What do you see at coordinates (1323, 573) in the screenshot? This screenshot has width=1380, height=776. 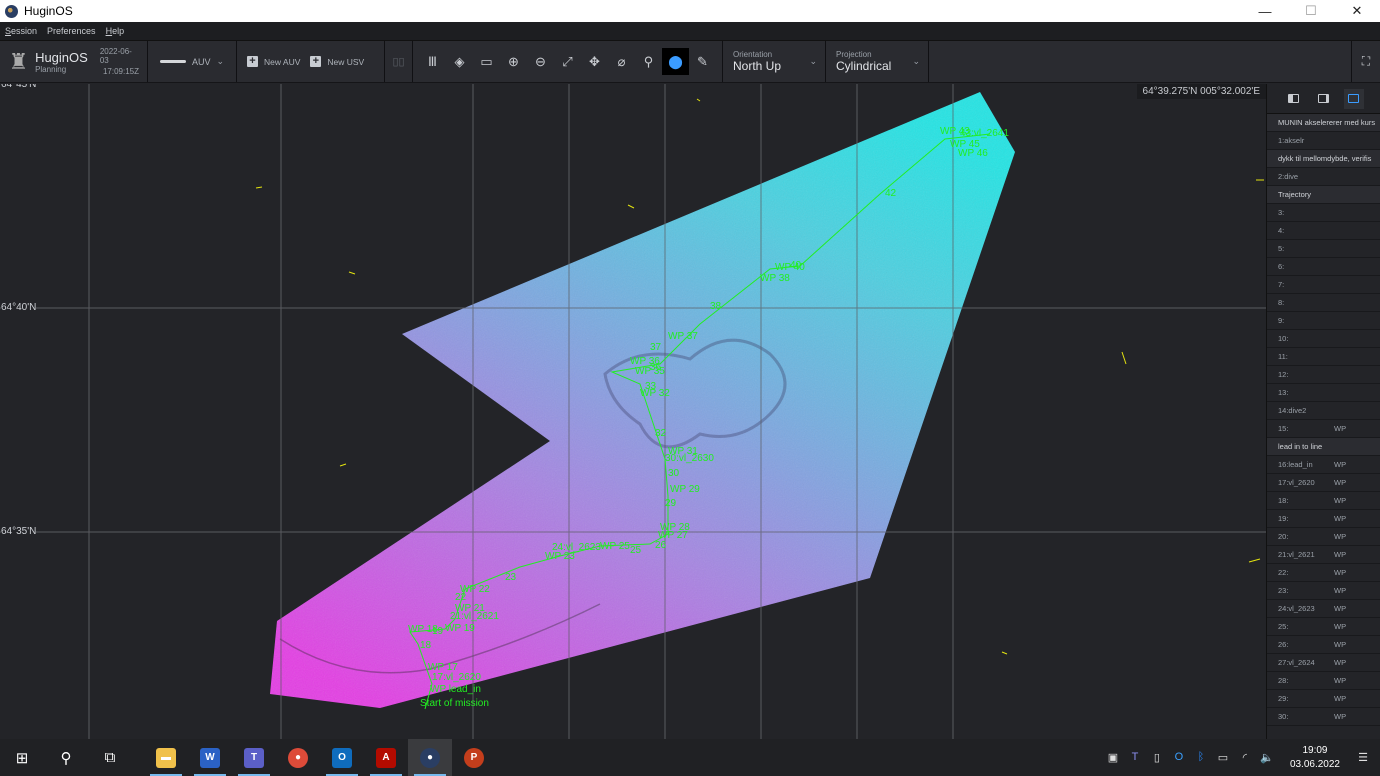 I see `mission-item-row: 22: WP` at bounding box center [1323, 573].